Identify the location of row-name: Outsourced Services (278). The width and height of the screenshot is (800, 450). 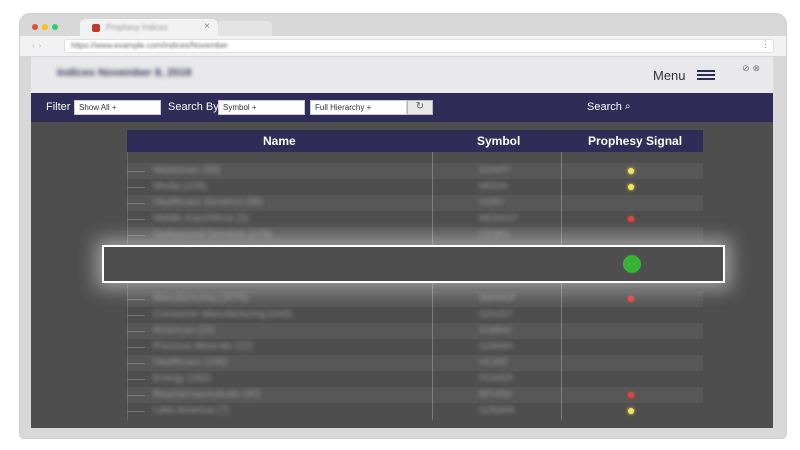
(212, 234).